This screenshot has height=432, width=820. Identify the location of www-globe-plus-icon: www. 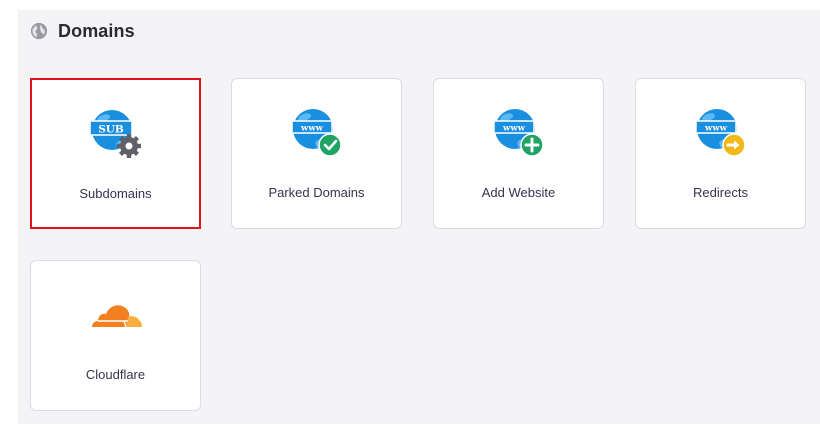
(518, 133).